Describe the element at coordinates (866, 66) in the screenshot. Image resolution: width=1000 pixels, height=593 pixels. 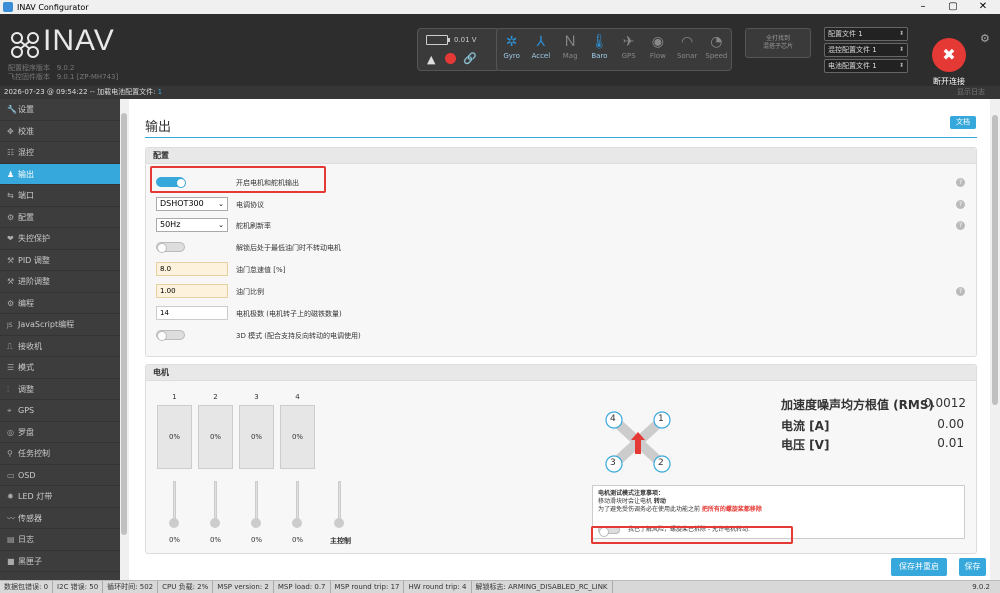
I see `battery-profile-select: 电池配置文件 1 ⬍` at that location.